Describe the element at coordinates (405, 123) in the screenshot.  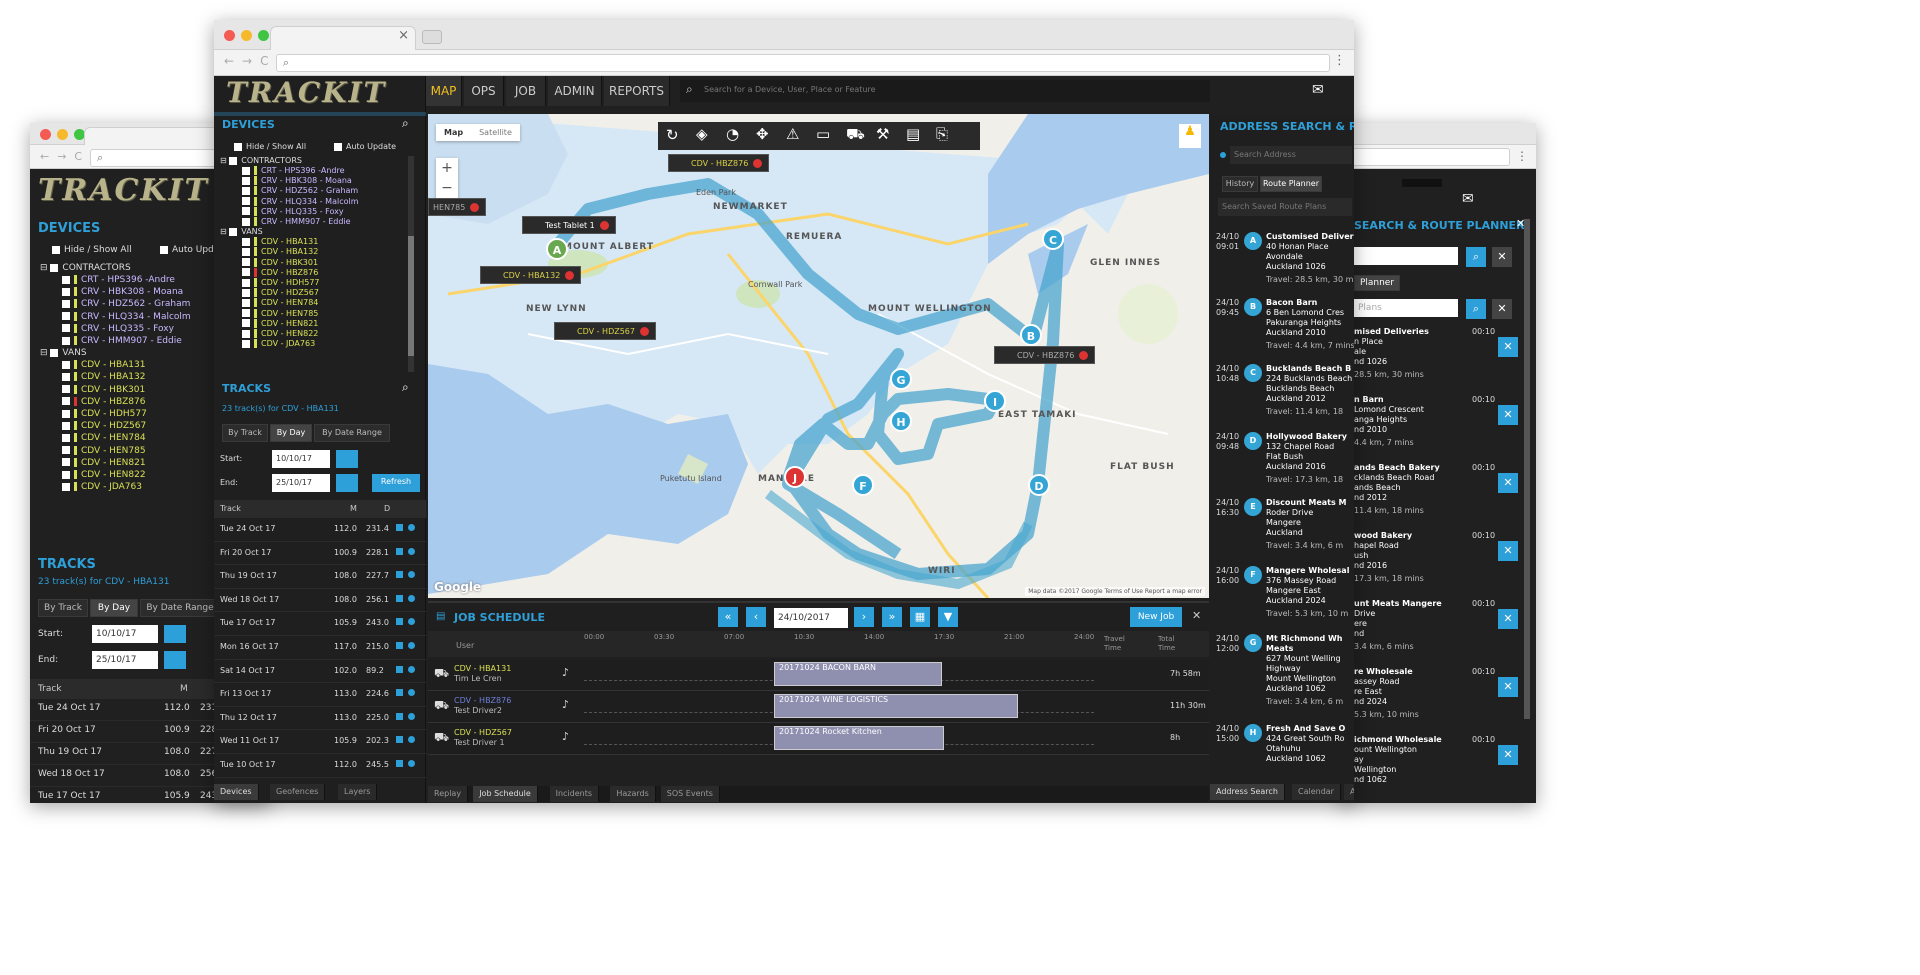
I see `search-icon: ⌕` at that location.